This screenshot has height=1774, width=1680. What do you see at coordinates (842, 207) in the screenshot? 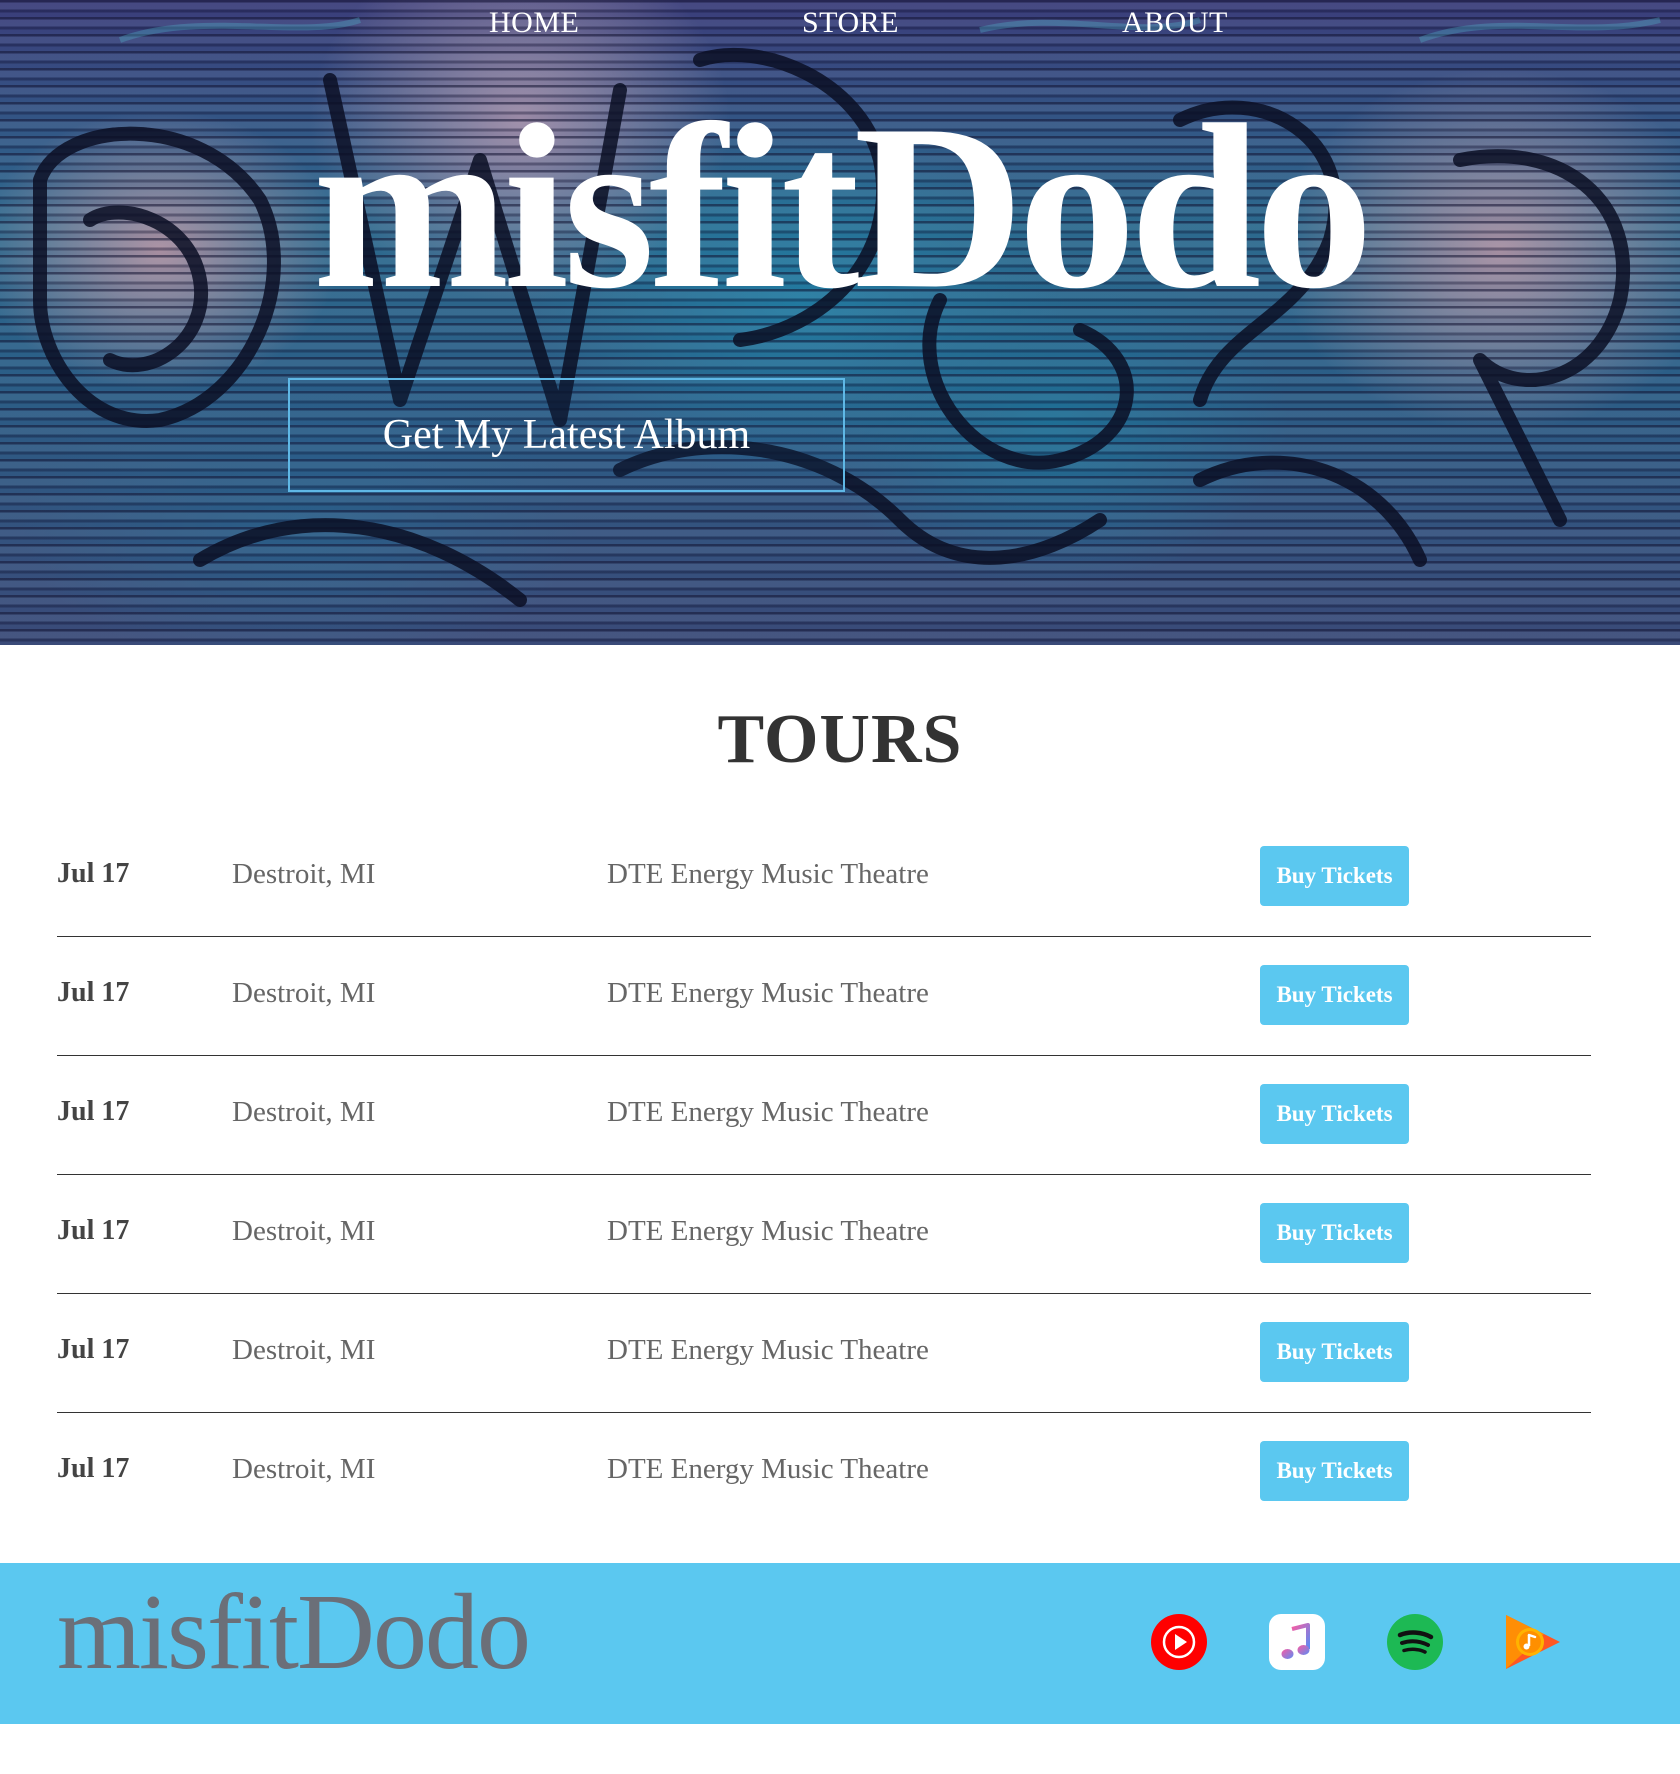
I see `hero-title: misfitDodo` at bounding box center [842, 207].